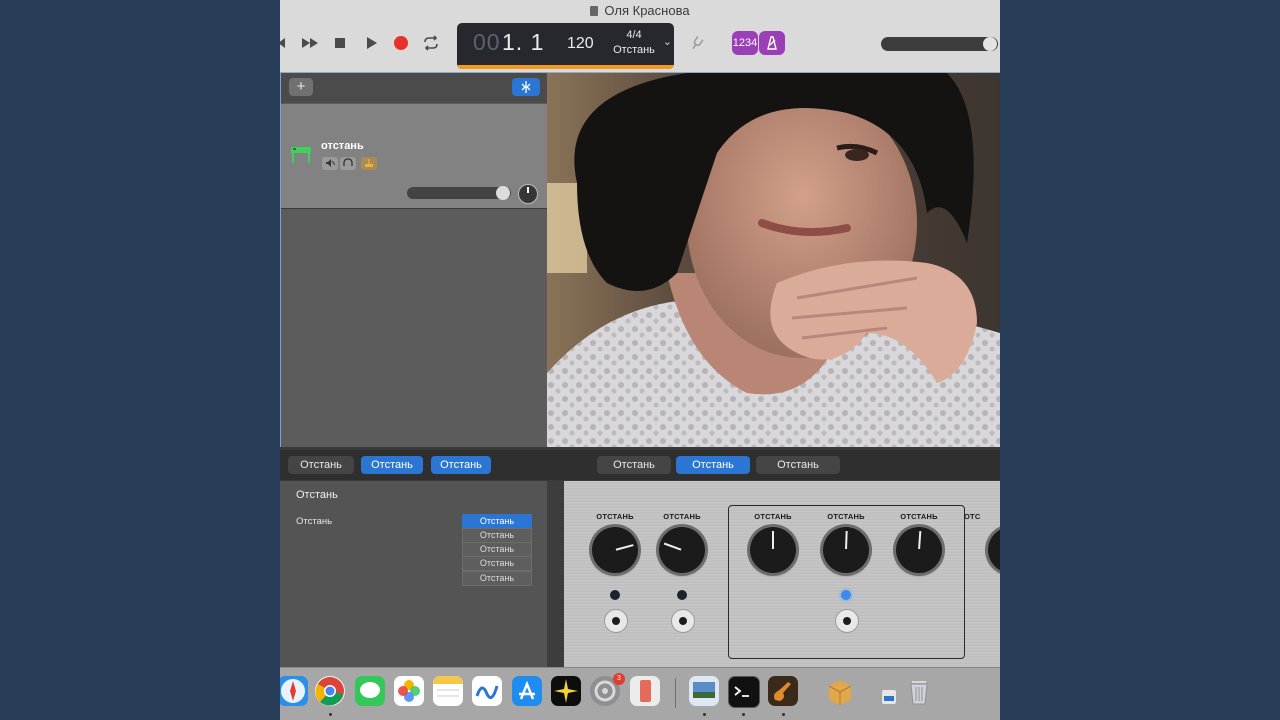 Image resolution: width=1280 pixels, height=720 pixels. I want to click on mute-speaker-icon, so click(331, 163).